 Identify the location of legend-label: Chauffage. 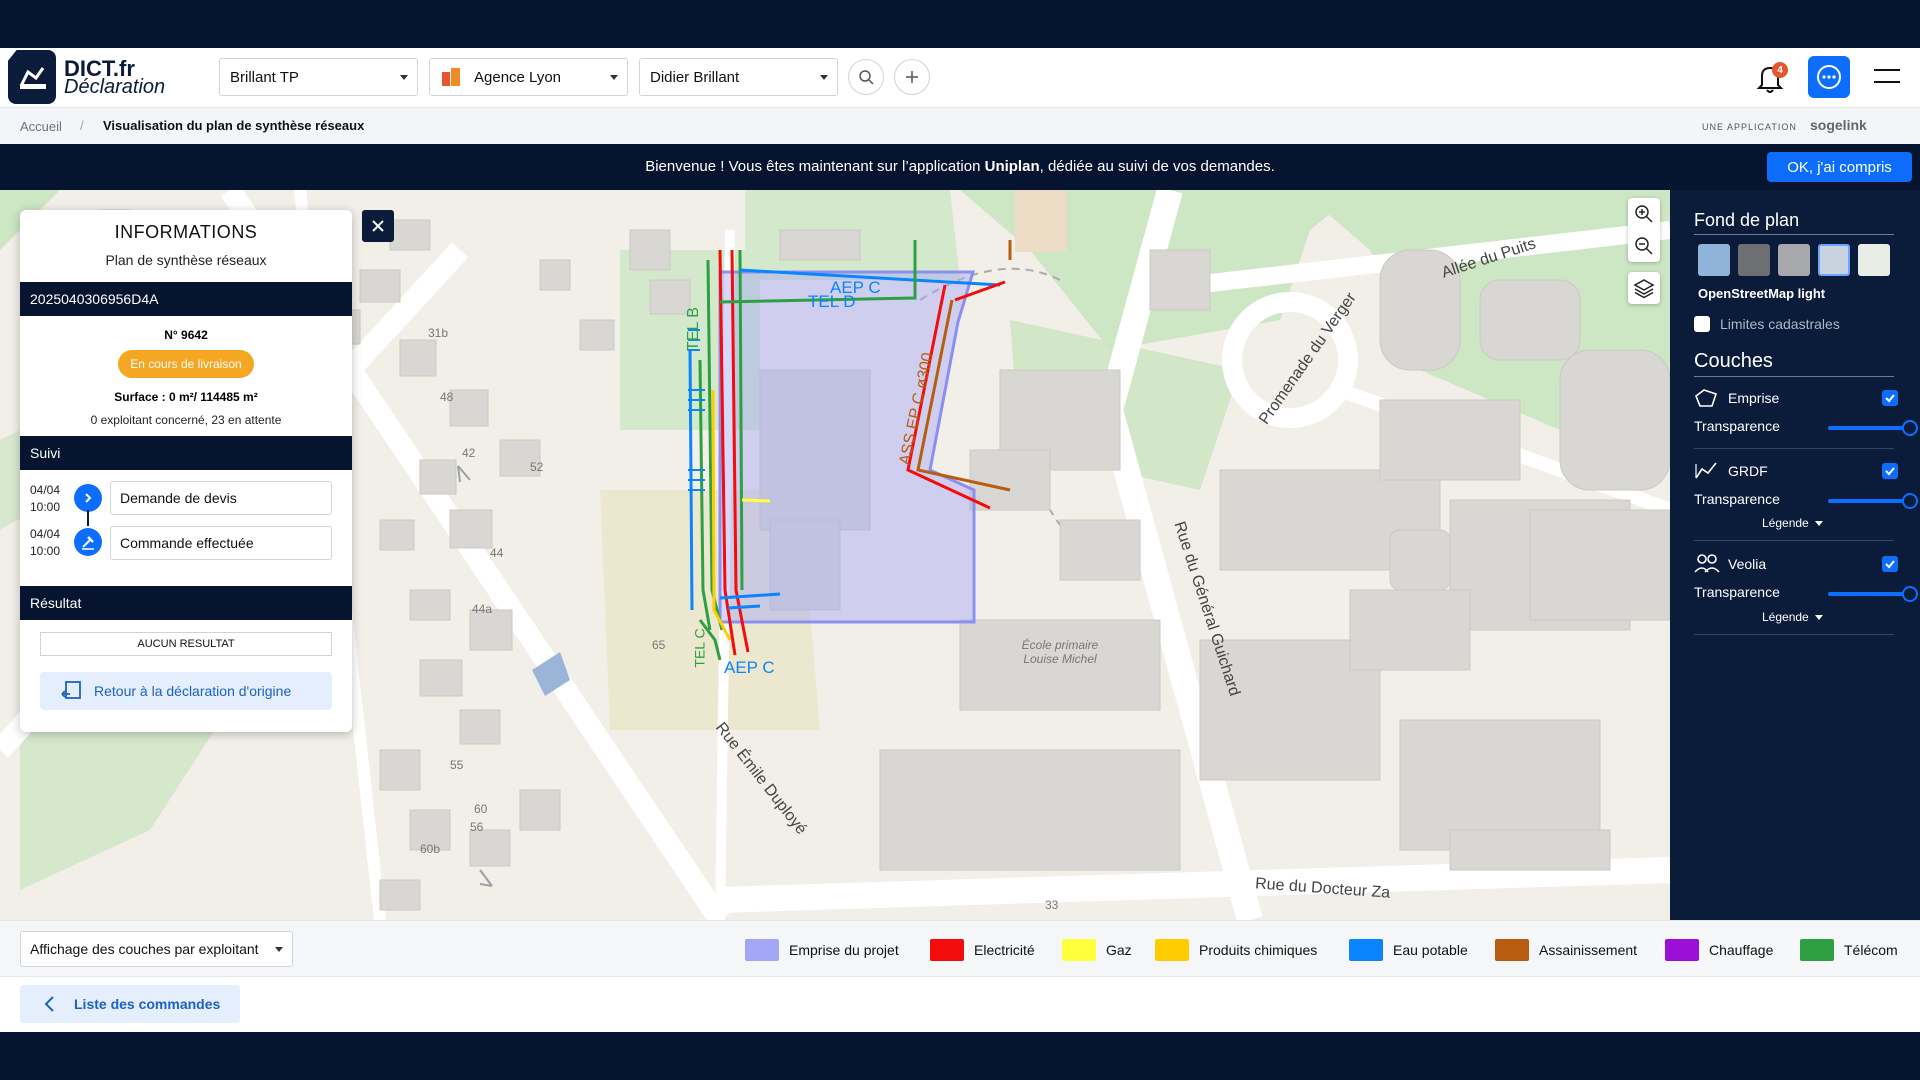
(1741, 950).